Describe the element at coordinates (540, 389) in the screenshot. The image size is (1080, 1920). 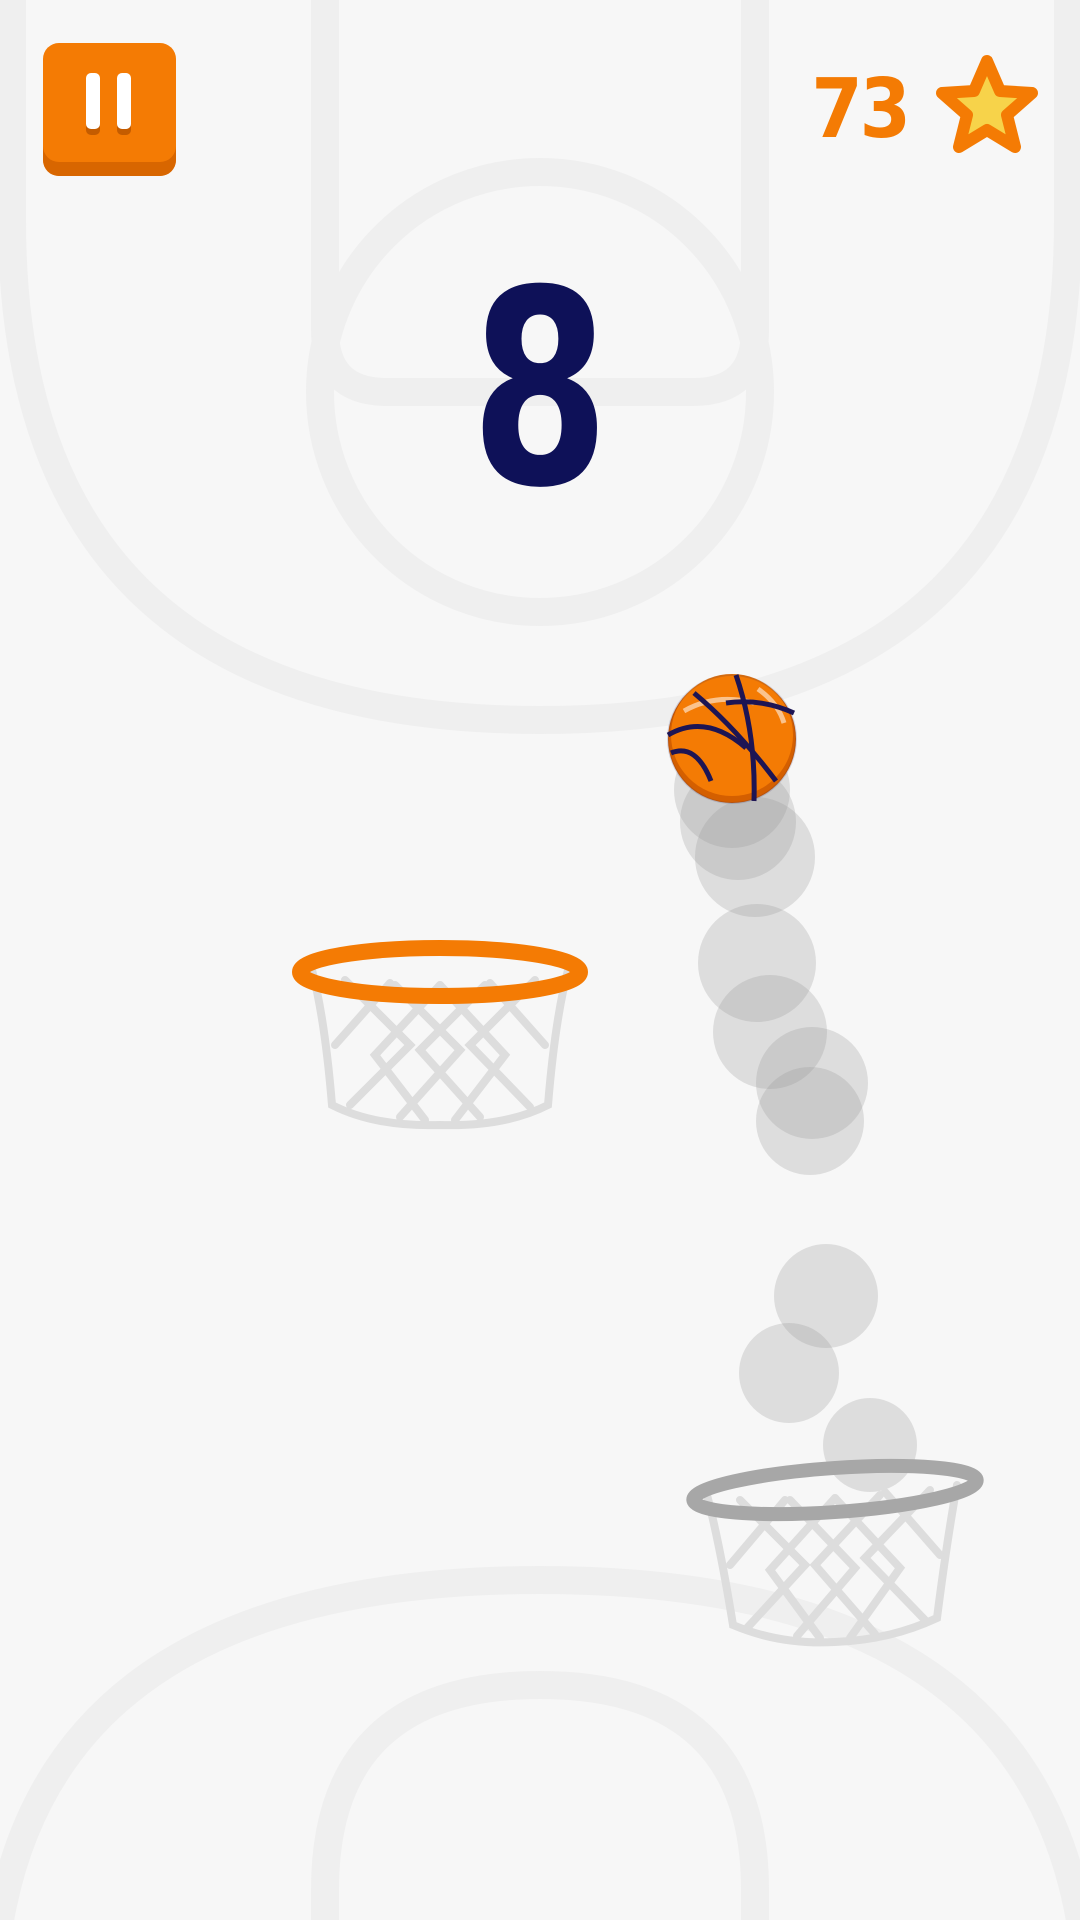
I see `score: 8` at that location.